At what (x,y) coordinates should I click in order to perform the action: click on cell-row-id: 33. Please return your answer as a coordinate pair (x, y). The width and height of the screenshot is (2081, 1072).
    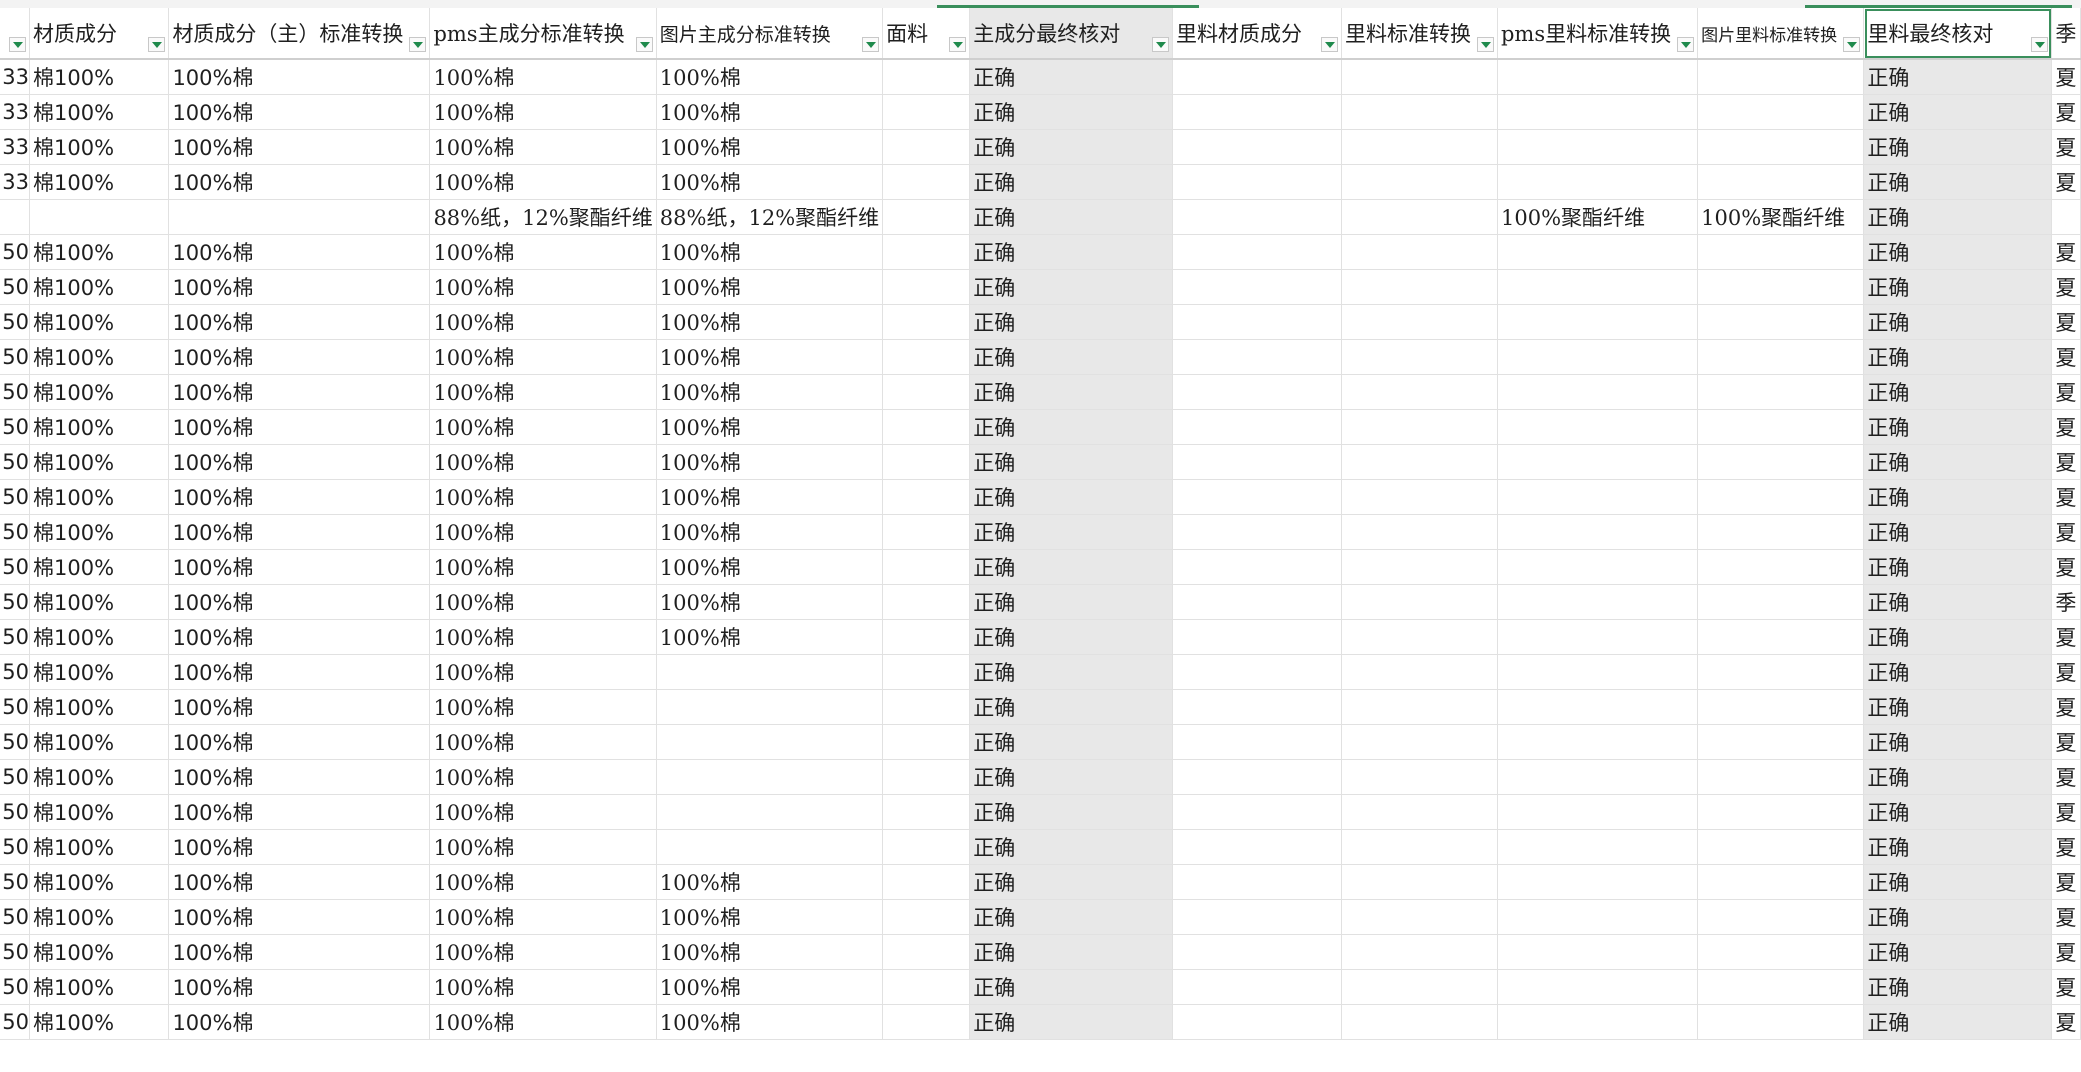
    Looking at the image, I should click on (15, 182).